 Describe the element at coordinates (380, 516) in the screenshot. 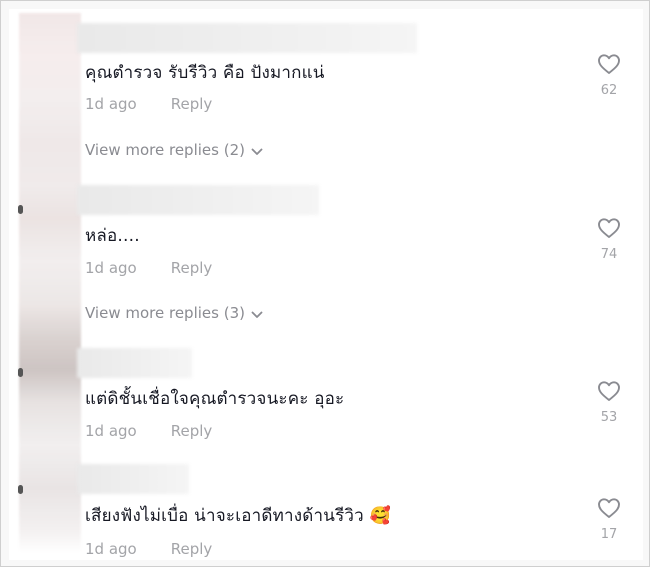

I see `smiling-face-with-hearts-emoji: 🥰` at that location.